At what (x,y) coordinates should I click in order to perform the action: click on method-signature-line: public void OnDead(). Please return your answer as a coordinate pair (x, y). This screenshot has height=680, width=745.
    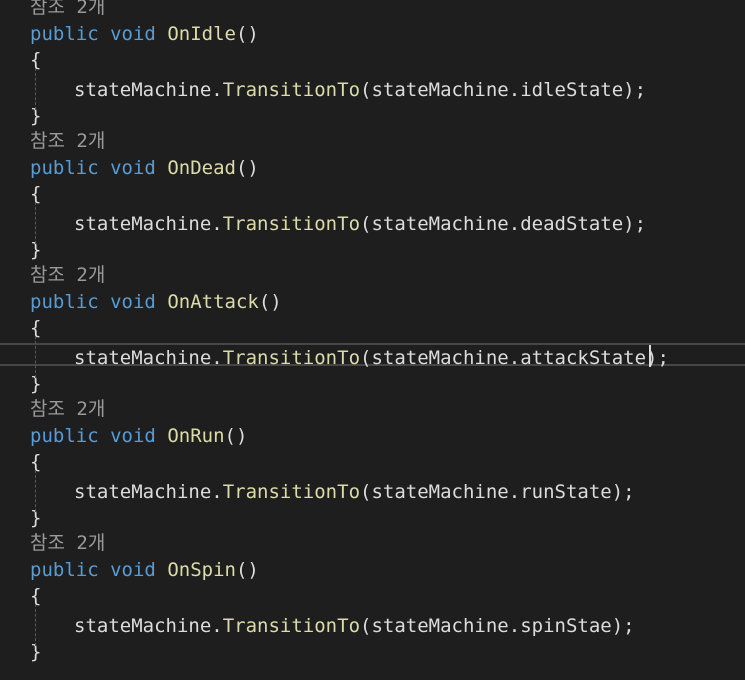
    Looking at the image, I should click on (372, 168).